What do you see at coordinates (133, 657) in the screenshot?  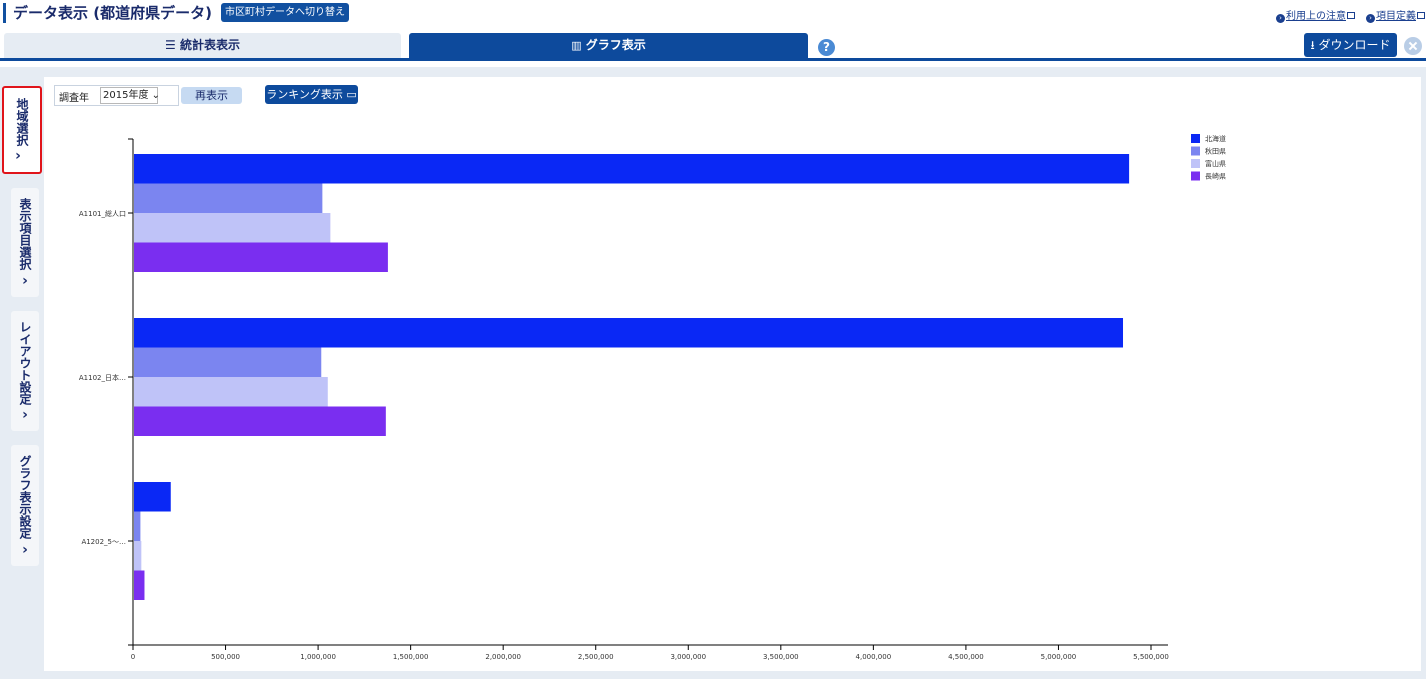 I see `x-tick-label: 0` at bounding box center [133, 657].